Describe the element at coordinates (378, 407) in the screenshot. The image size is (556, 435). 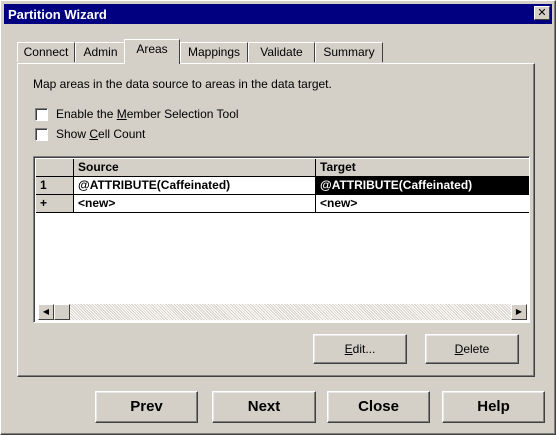
I see `close-button: Close` at that location.